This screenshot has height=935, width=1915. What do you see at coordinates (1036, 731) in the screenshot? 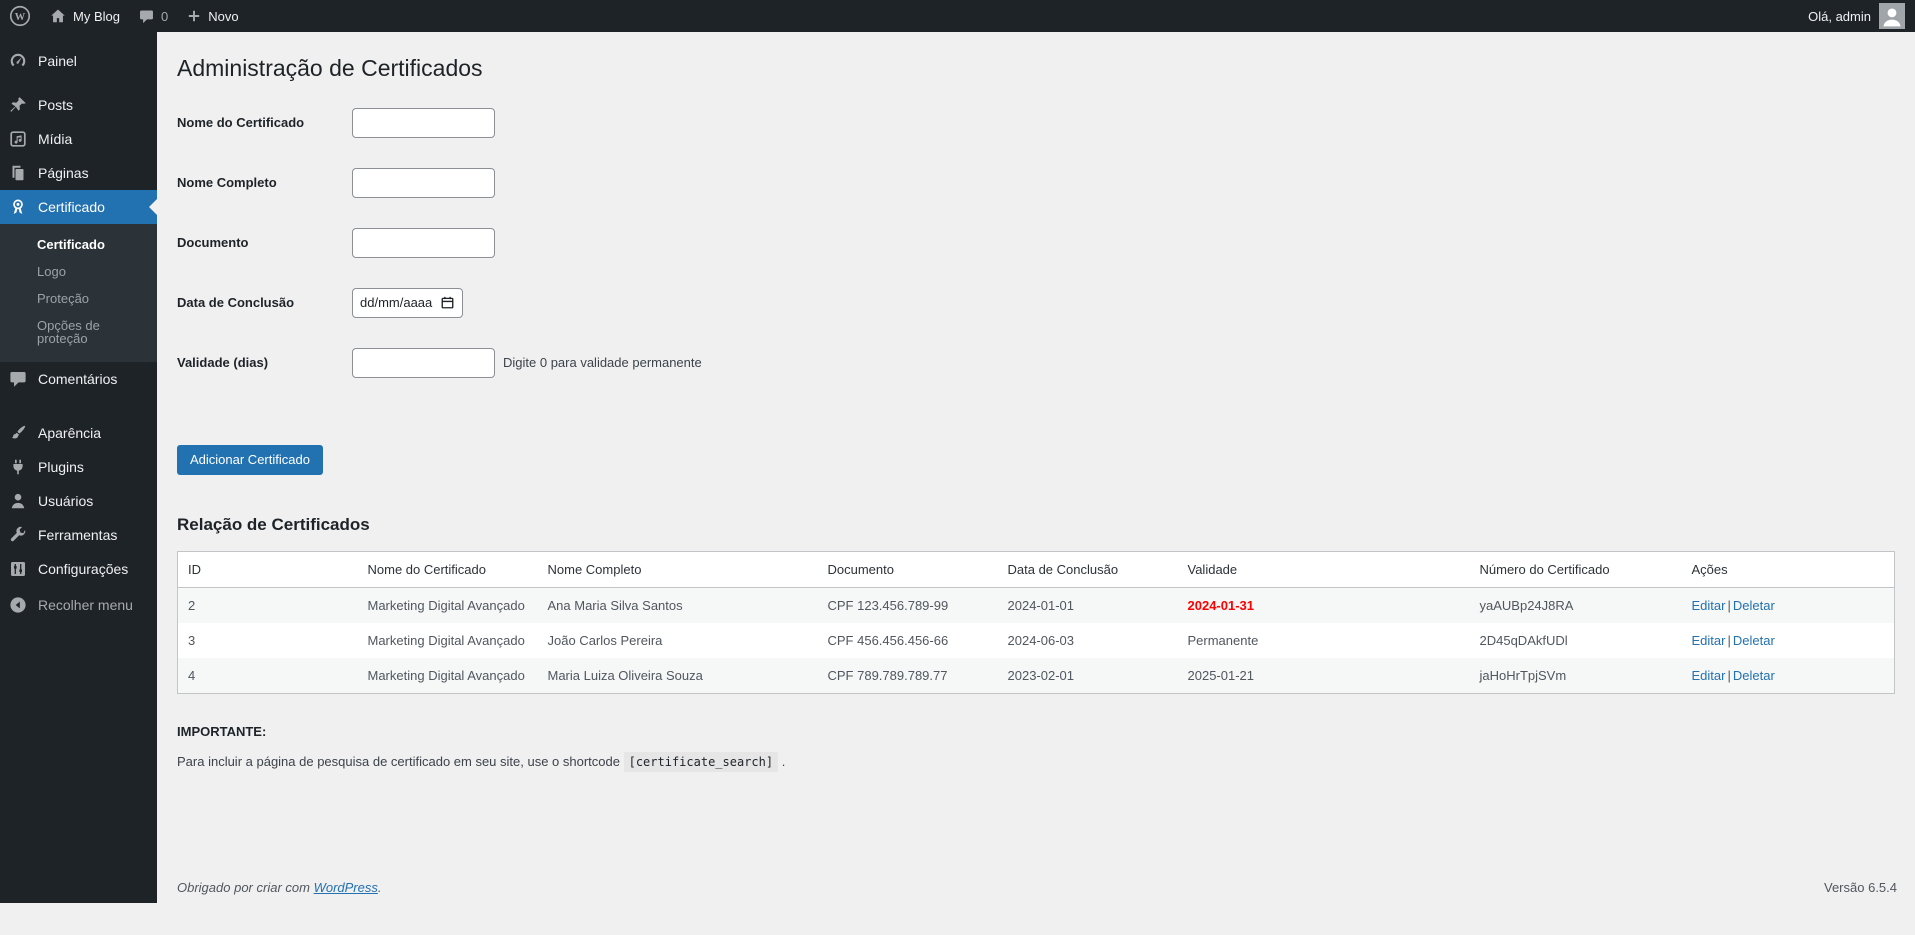
I see `important-heading: IMPORTANTE:` at bounding box center [1036, 731].